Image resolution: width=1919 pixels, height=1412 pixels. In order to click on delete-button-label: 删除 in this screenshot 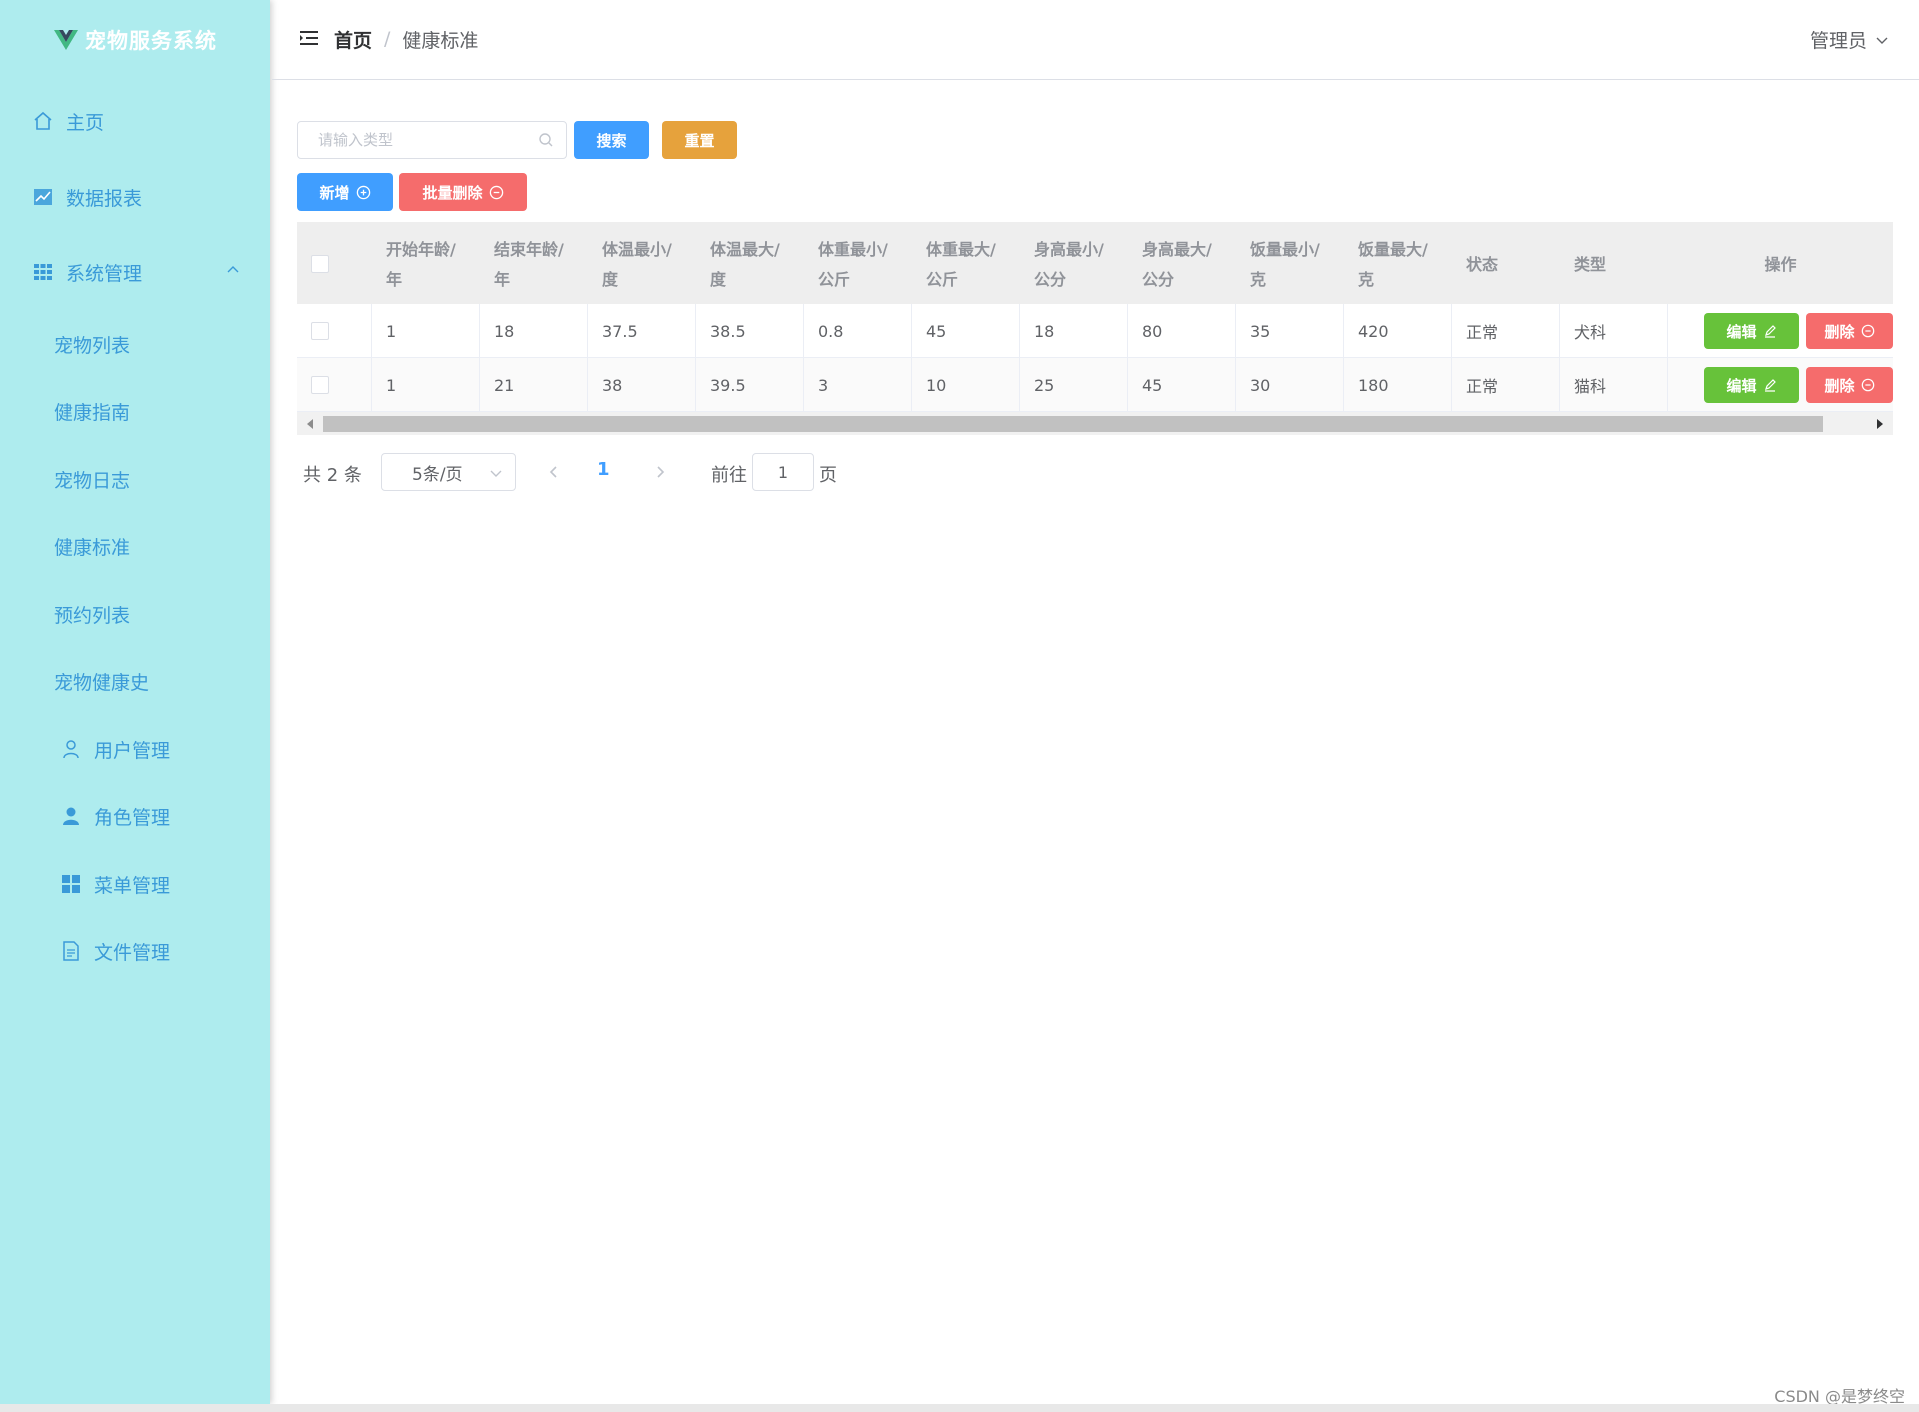, I will do `click(1839, 385)`.